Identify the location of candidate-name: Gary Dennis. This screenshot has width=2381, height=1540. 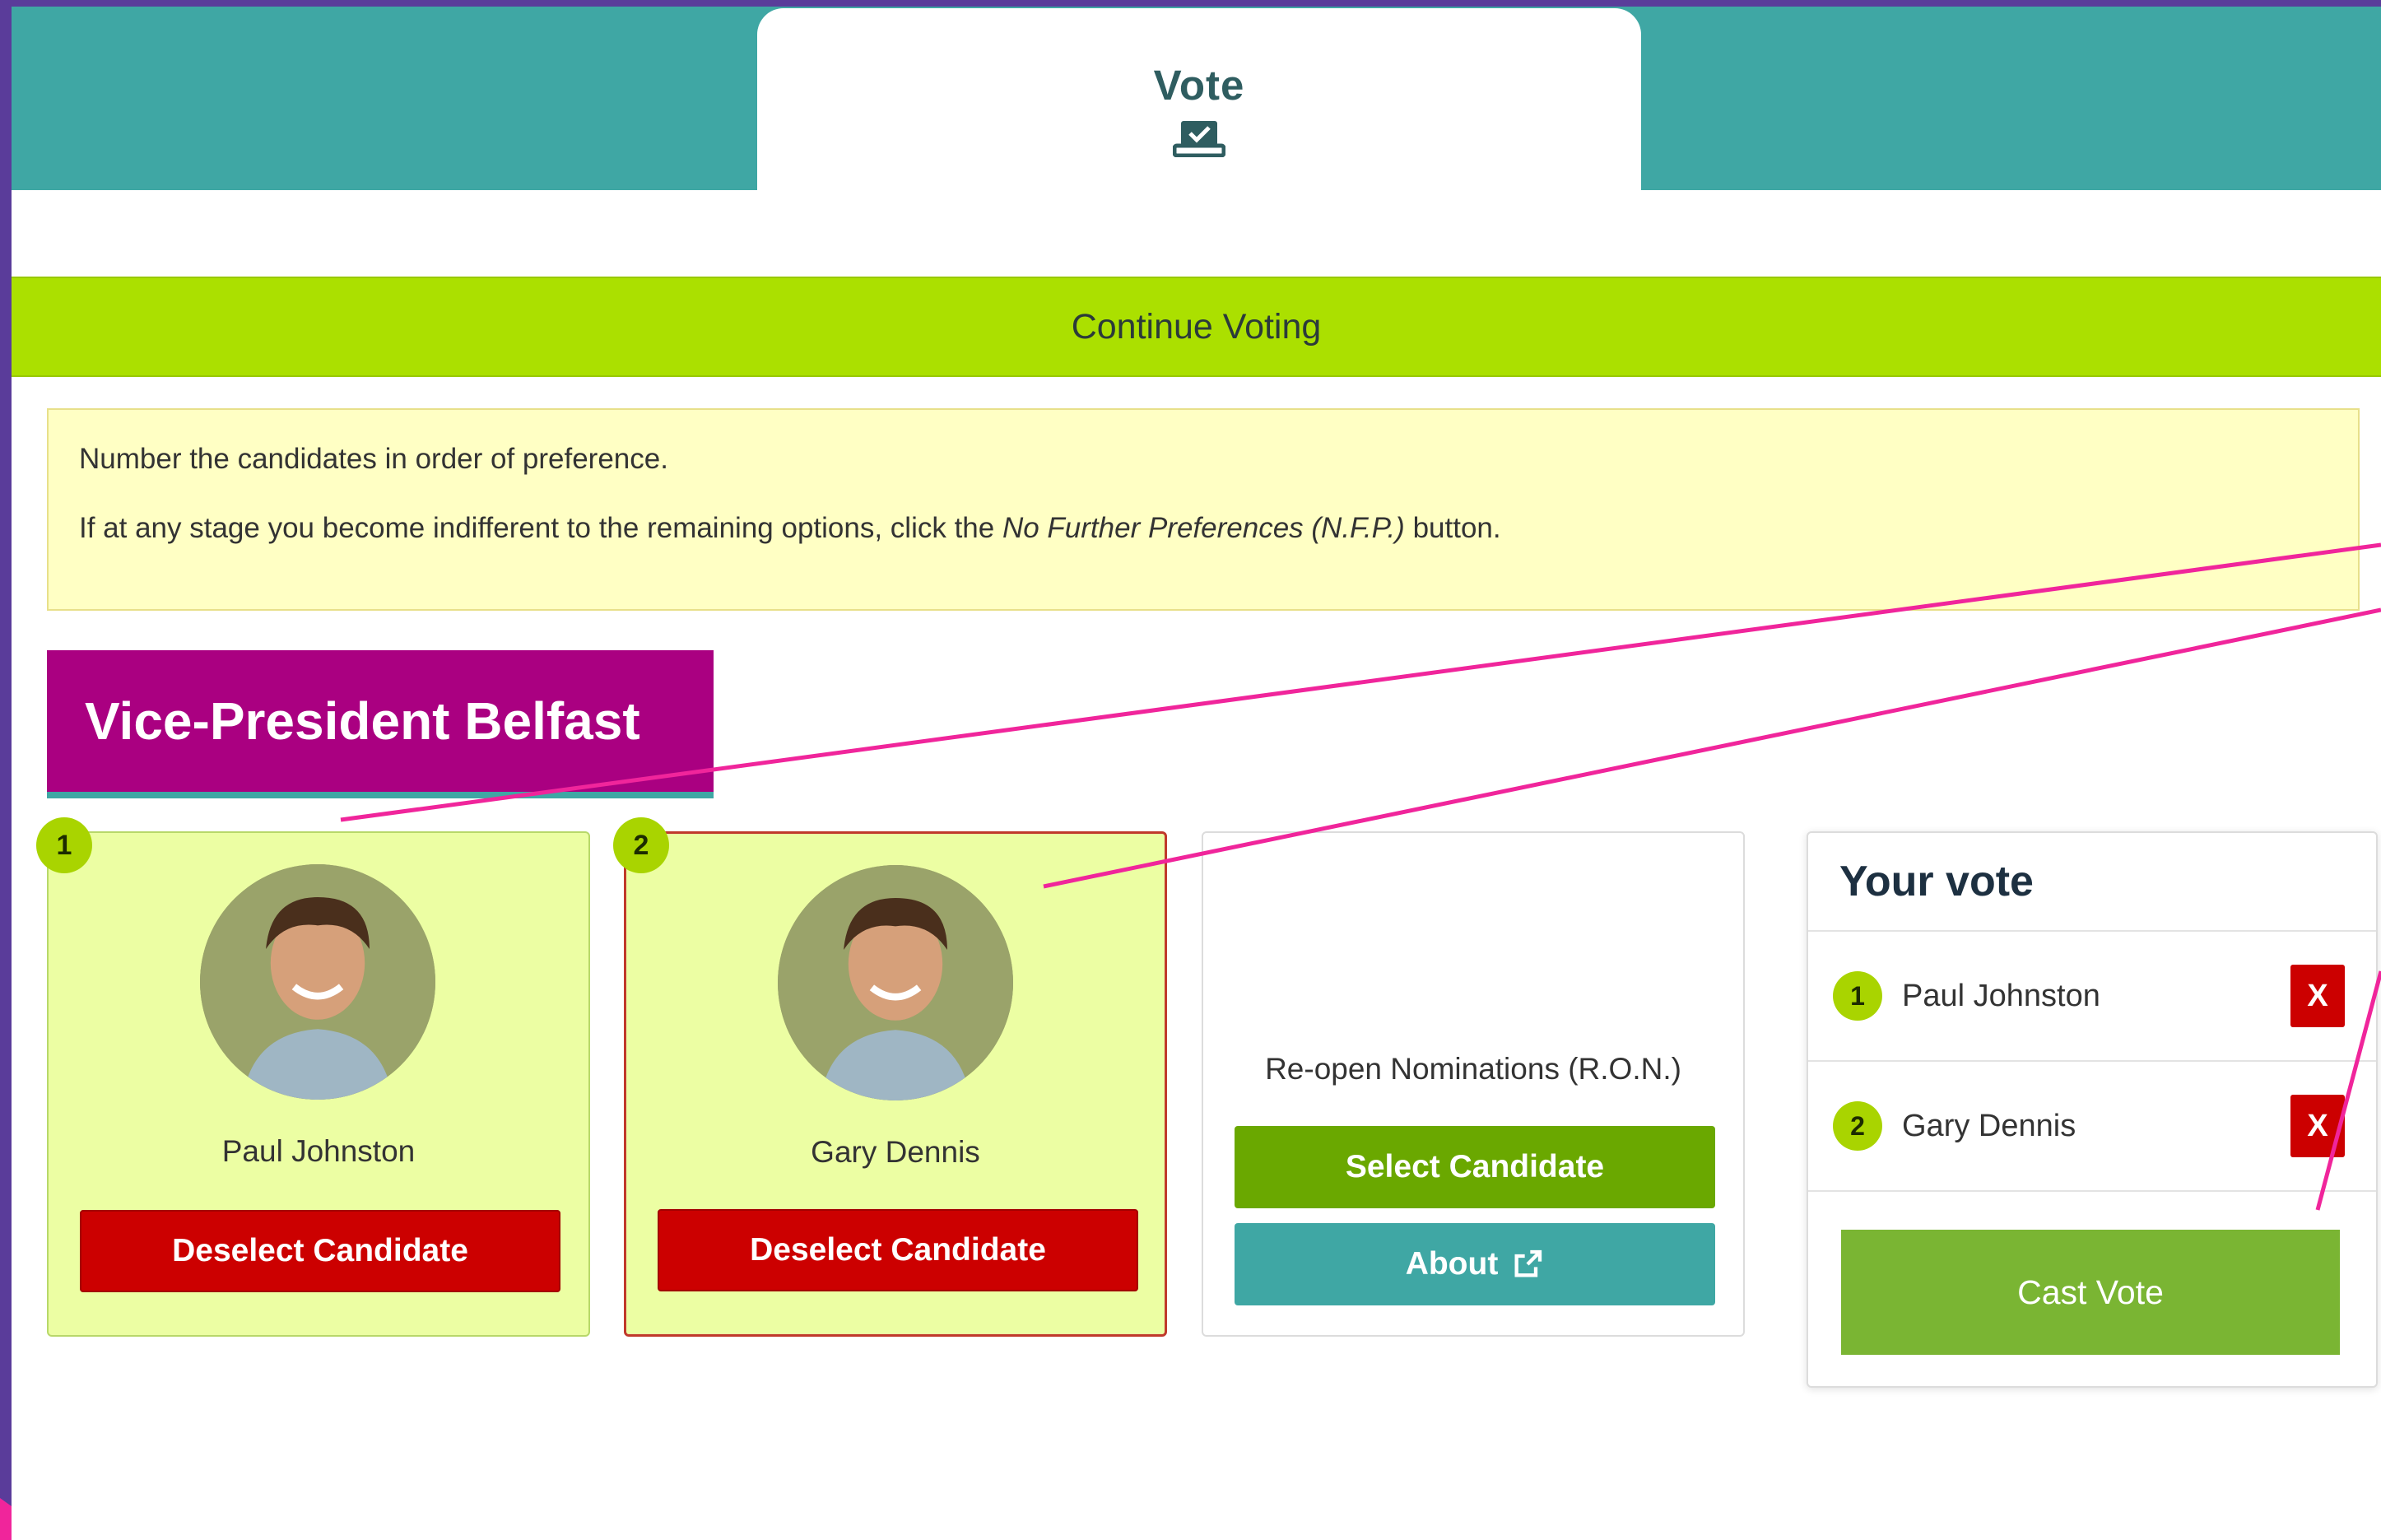
(895, 1152).